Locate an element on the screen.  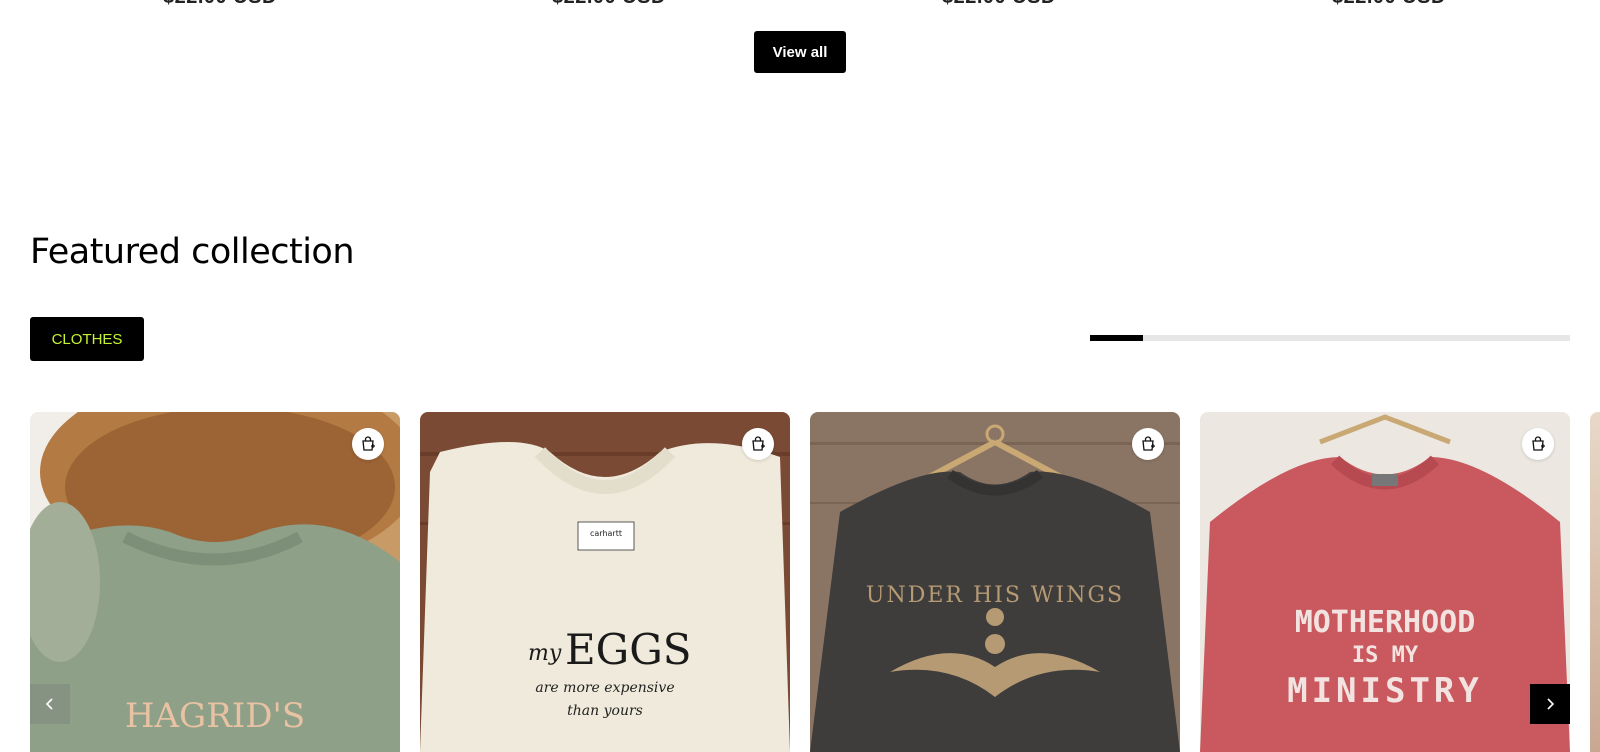
slider-progress-fill is located at coordinates (1116, 338).